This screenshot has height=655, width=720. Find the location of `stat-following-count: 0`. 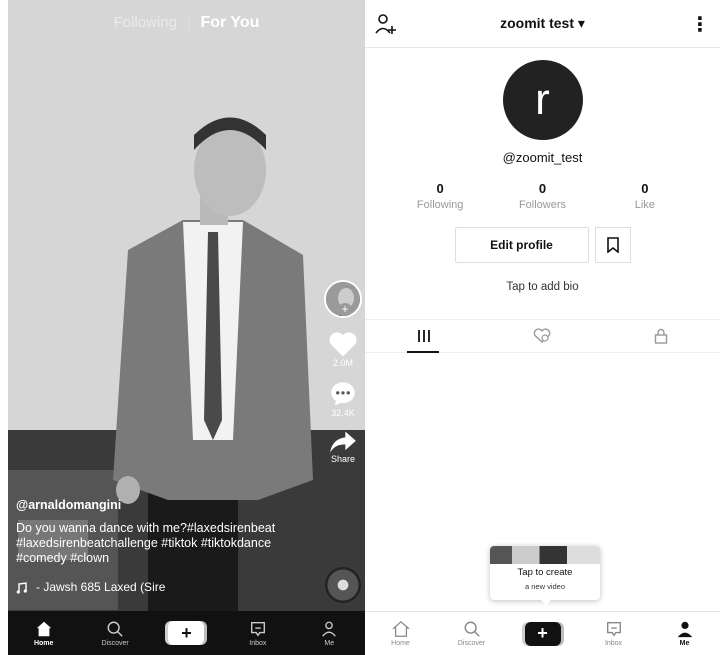

stat-following-count: 0 is located at coordinates (440, 188).